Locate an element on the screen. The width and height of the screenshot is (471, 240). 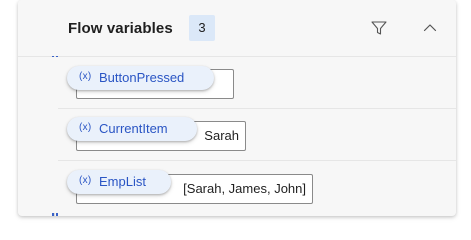
filter-icon is located at coordinates (379, 28).